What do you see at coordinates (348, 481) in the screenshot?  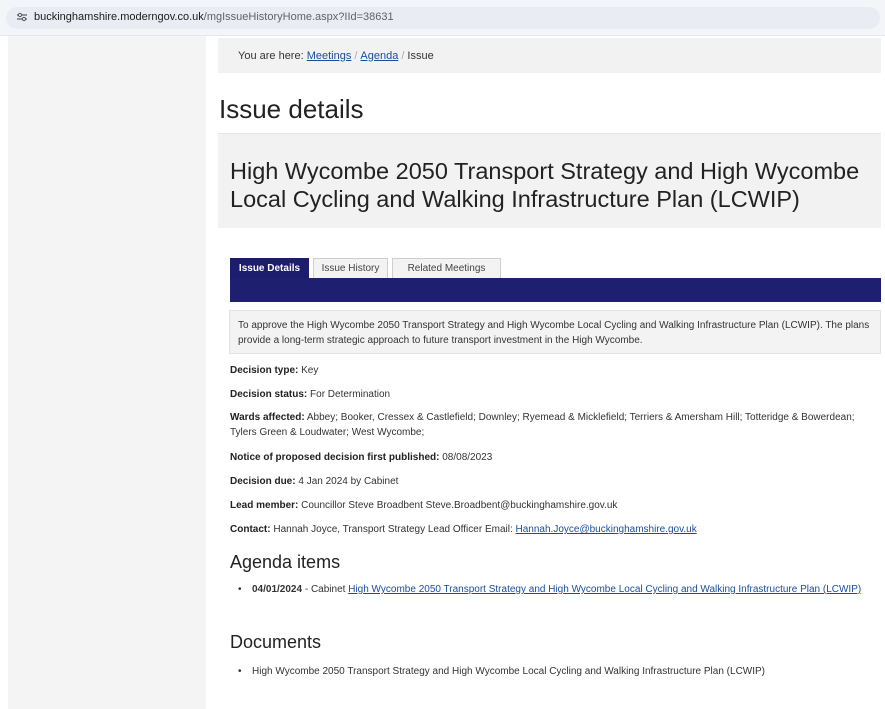 I see `field-value: 4 Jan 2024 by Cabinet` at bounding box center [348, 481].